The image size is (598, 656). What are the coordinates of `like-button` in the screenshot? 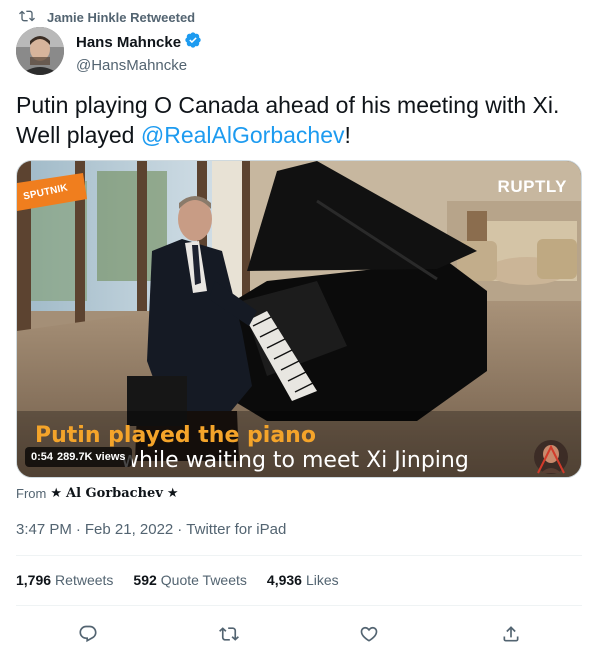 It's located at (369, 634).